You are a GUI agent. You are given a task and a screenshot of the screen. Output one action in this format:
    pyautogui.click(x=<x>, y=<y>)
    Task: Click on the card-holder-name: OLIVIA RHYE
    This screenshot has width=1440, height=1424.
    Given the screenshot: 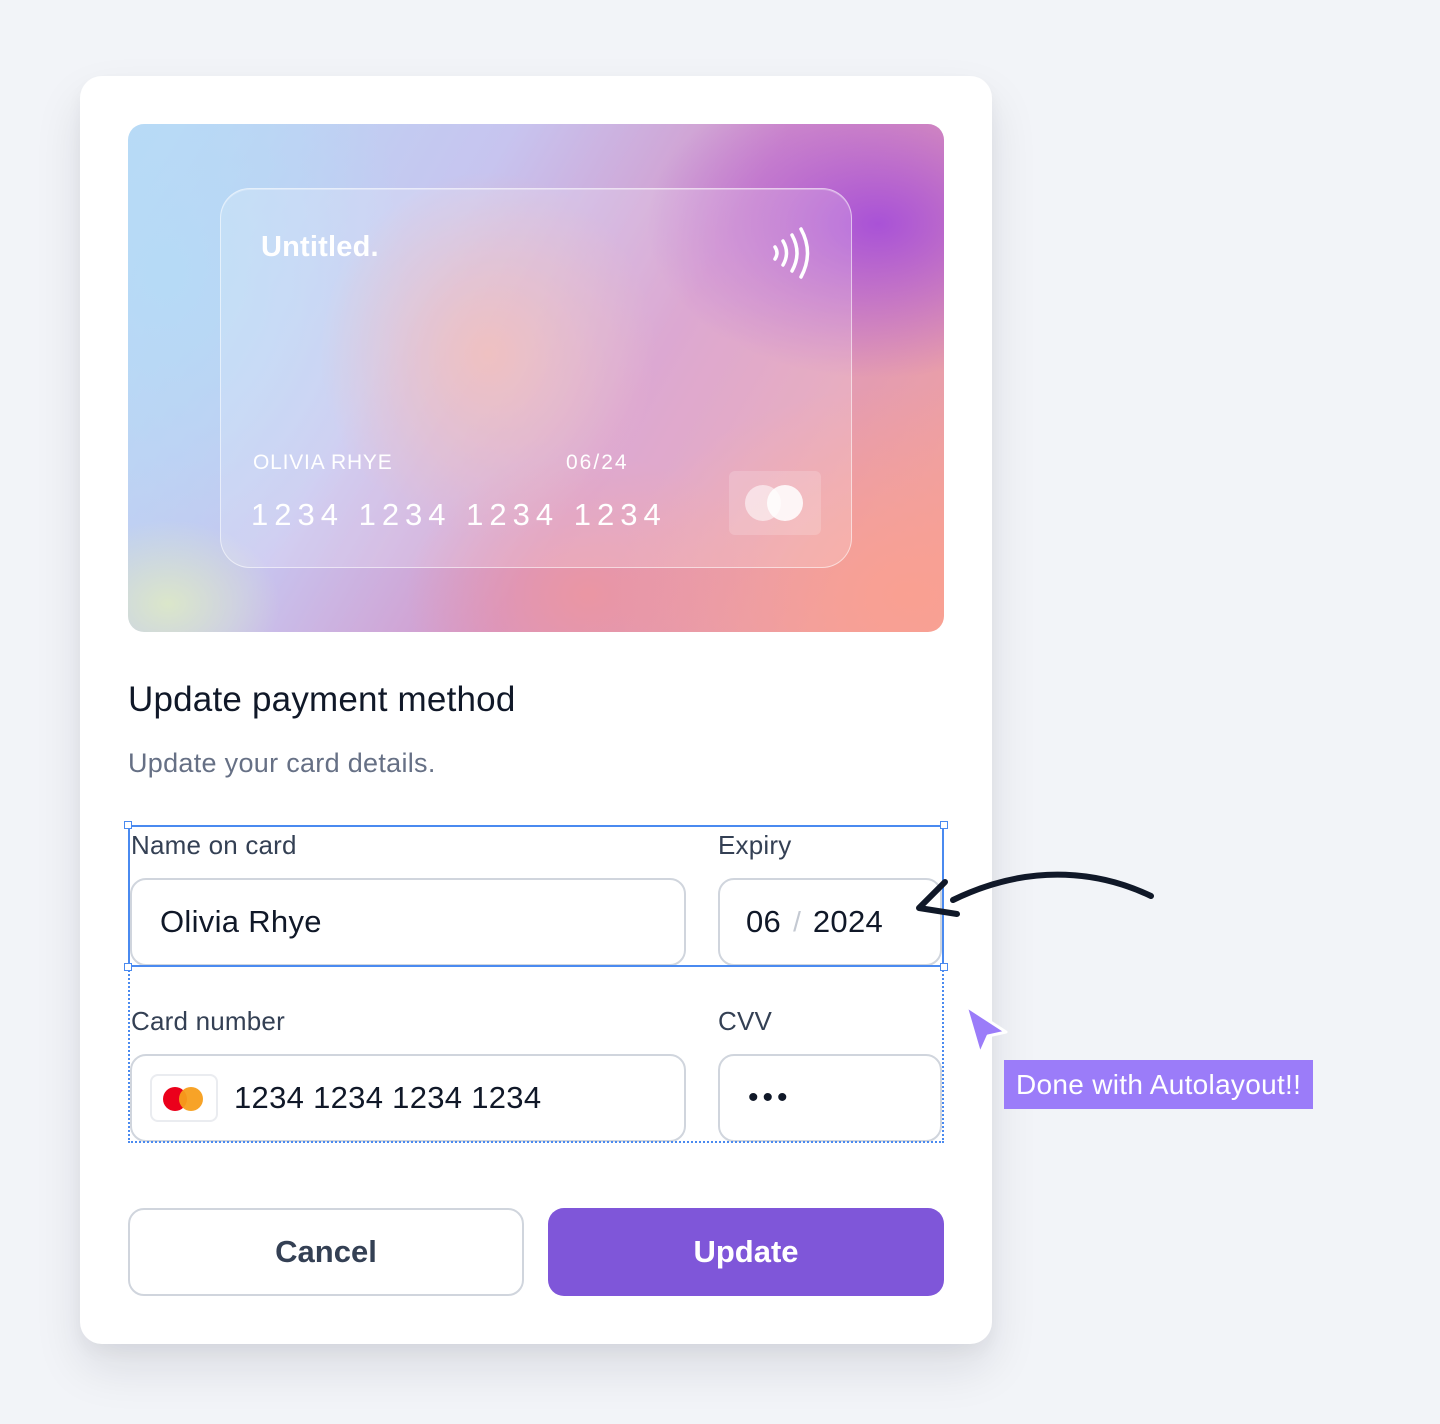 What is the action you would take?
    pyautogui.click(x=323, y=462)
    